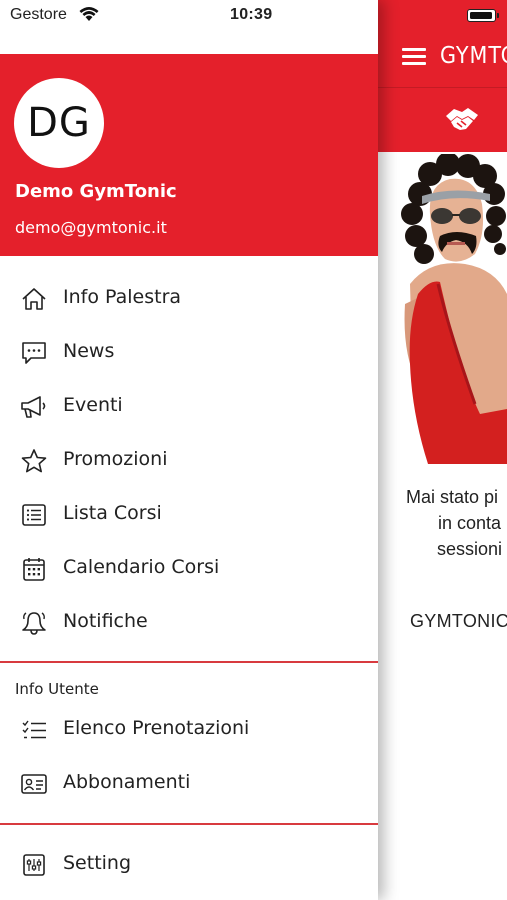 The width and height of the screenshot is (507, 900). I want to click on carrier-label: Gestore, so click(38, 14).